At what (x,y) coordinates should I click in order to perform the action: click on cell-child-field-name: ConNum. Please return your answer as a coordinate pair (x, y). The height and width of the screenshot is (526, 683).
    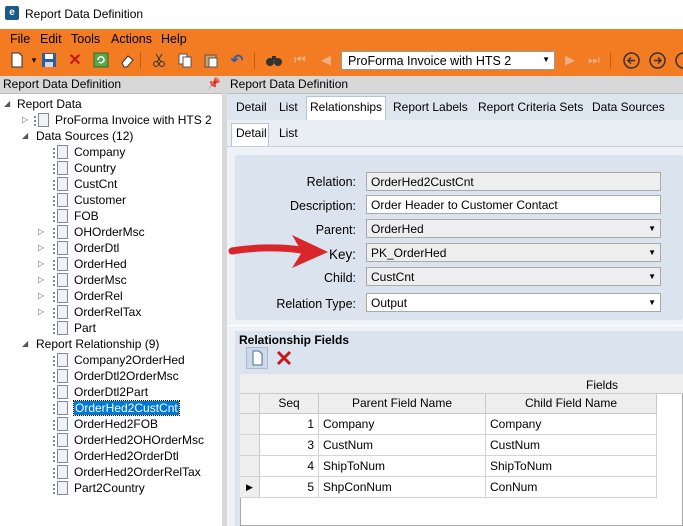
    Looking at the image, I should click on (571, 487).